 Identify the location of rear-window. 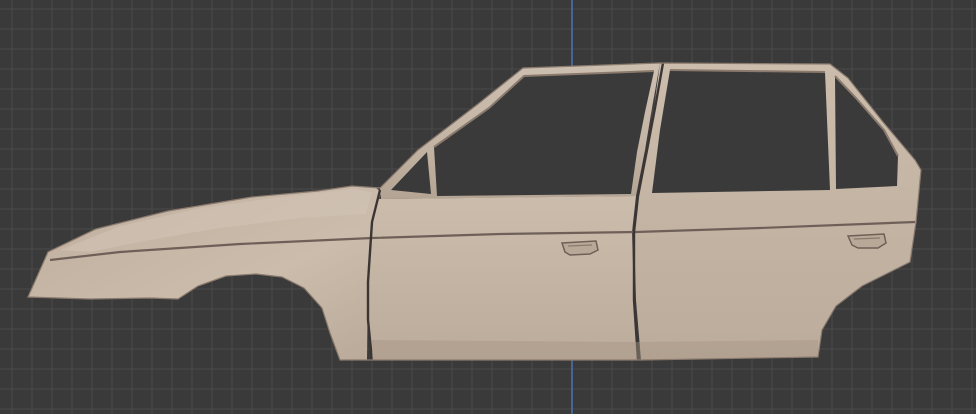
(741, 131).